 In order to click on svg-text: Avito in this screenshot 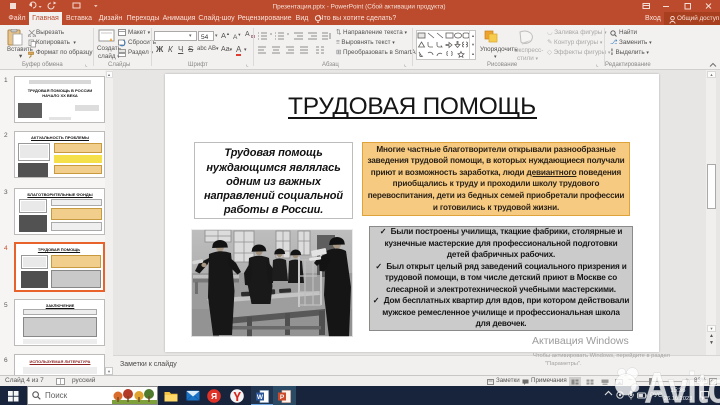, I will do `click(682, 384)`.